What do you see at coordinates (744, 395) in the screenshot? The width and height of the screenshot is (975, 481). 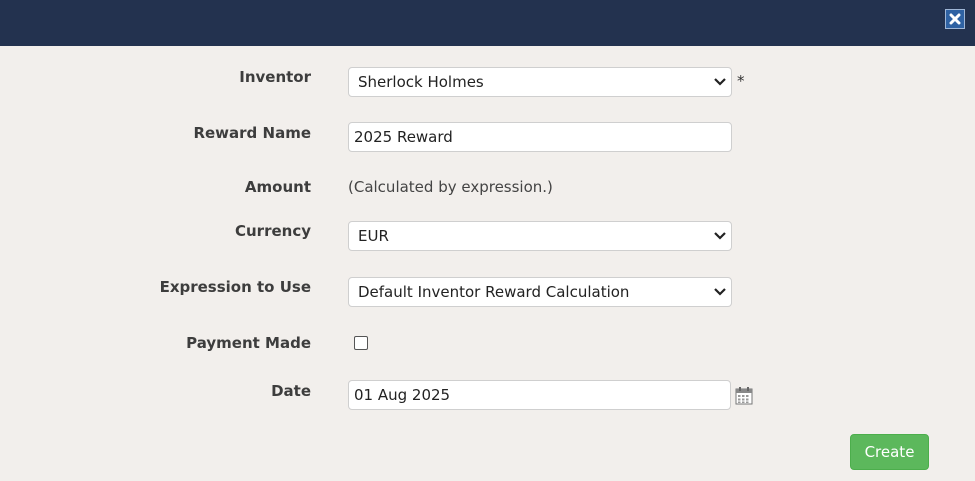 I see `calendar-icon` at bounding box center [744, 395].